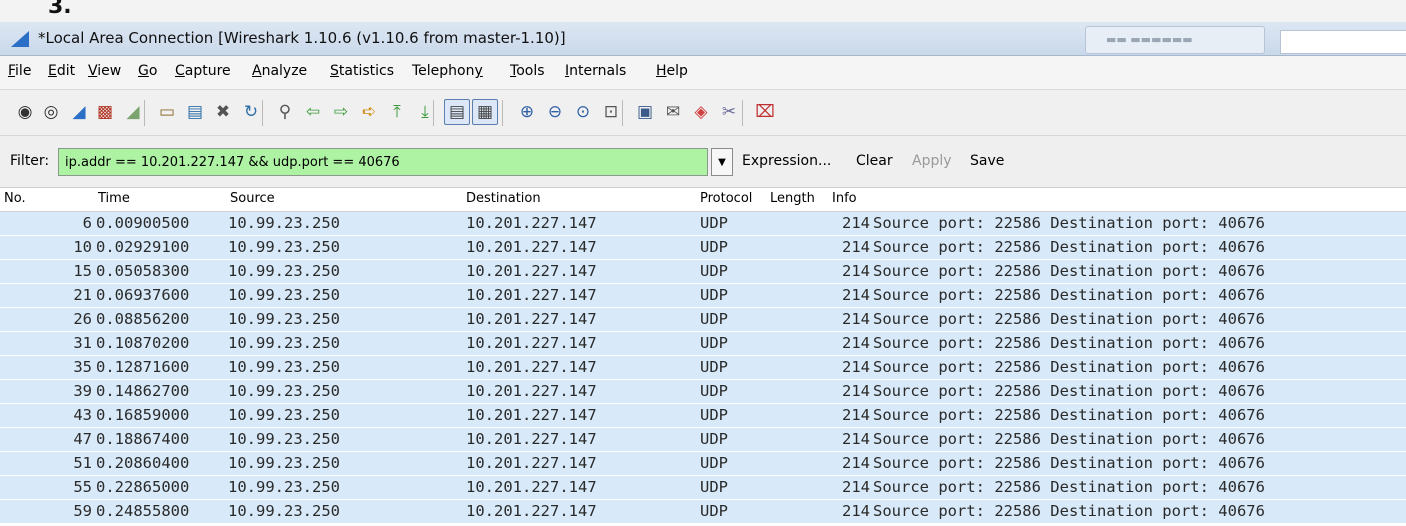 The height and width of the screenshot is (526, 1406). Describe the element at coordinates (987, 161) in the screenshot. I see `save-button: Save` at that location.